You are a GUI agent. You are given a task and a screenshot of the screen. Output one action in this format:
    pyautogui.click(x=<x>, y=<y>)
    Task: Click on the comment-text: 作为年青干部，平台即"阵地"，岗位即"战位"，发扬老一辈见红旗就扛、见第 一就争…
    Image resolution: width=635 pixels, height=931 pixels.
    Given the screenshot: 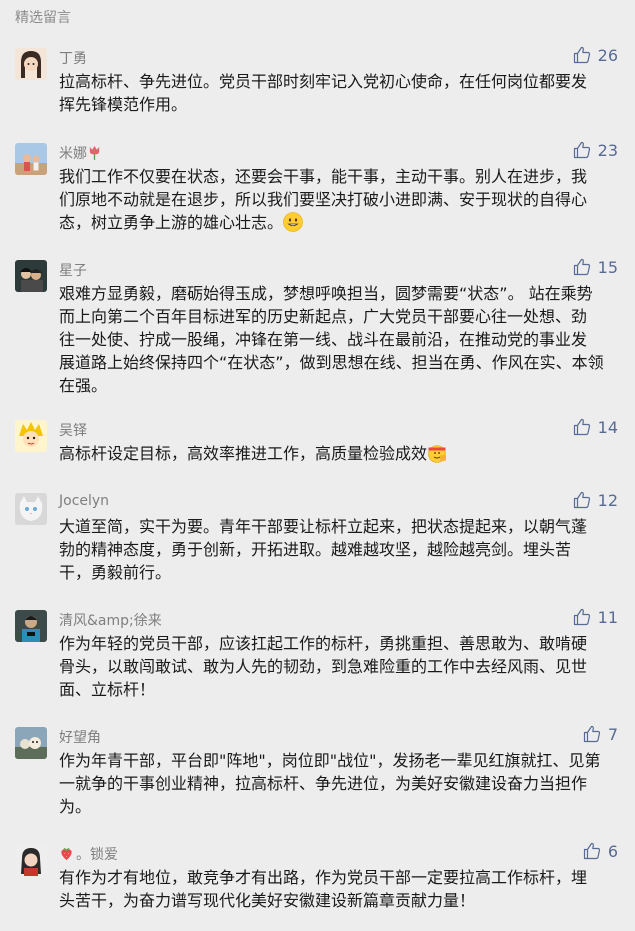 What is the action you would take?
    pyautogui.click(x=330, y=783)
    